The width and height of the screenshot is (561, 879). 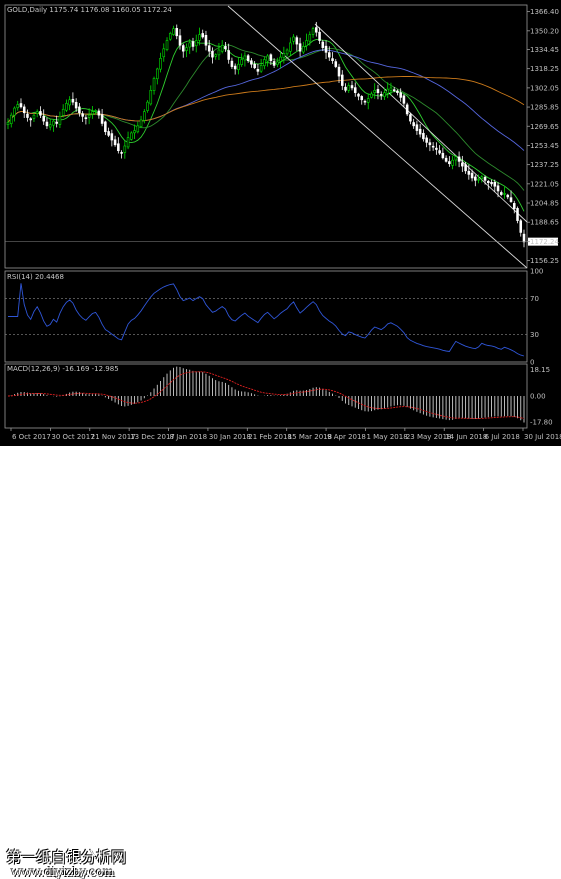 I want to click on time-tick-label: 21 Nov 2017, so click(x=113, y=437).